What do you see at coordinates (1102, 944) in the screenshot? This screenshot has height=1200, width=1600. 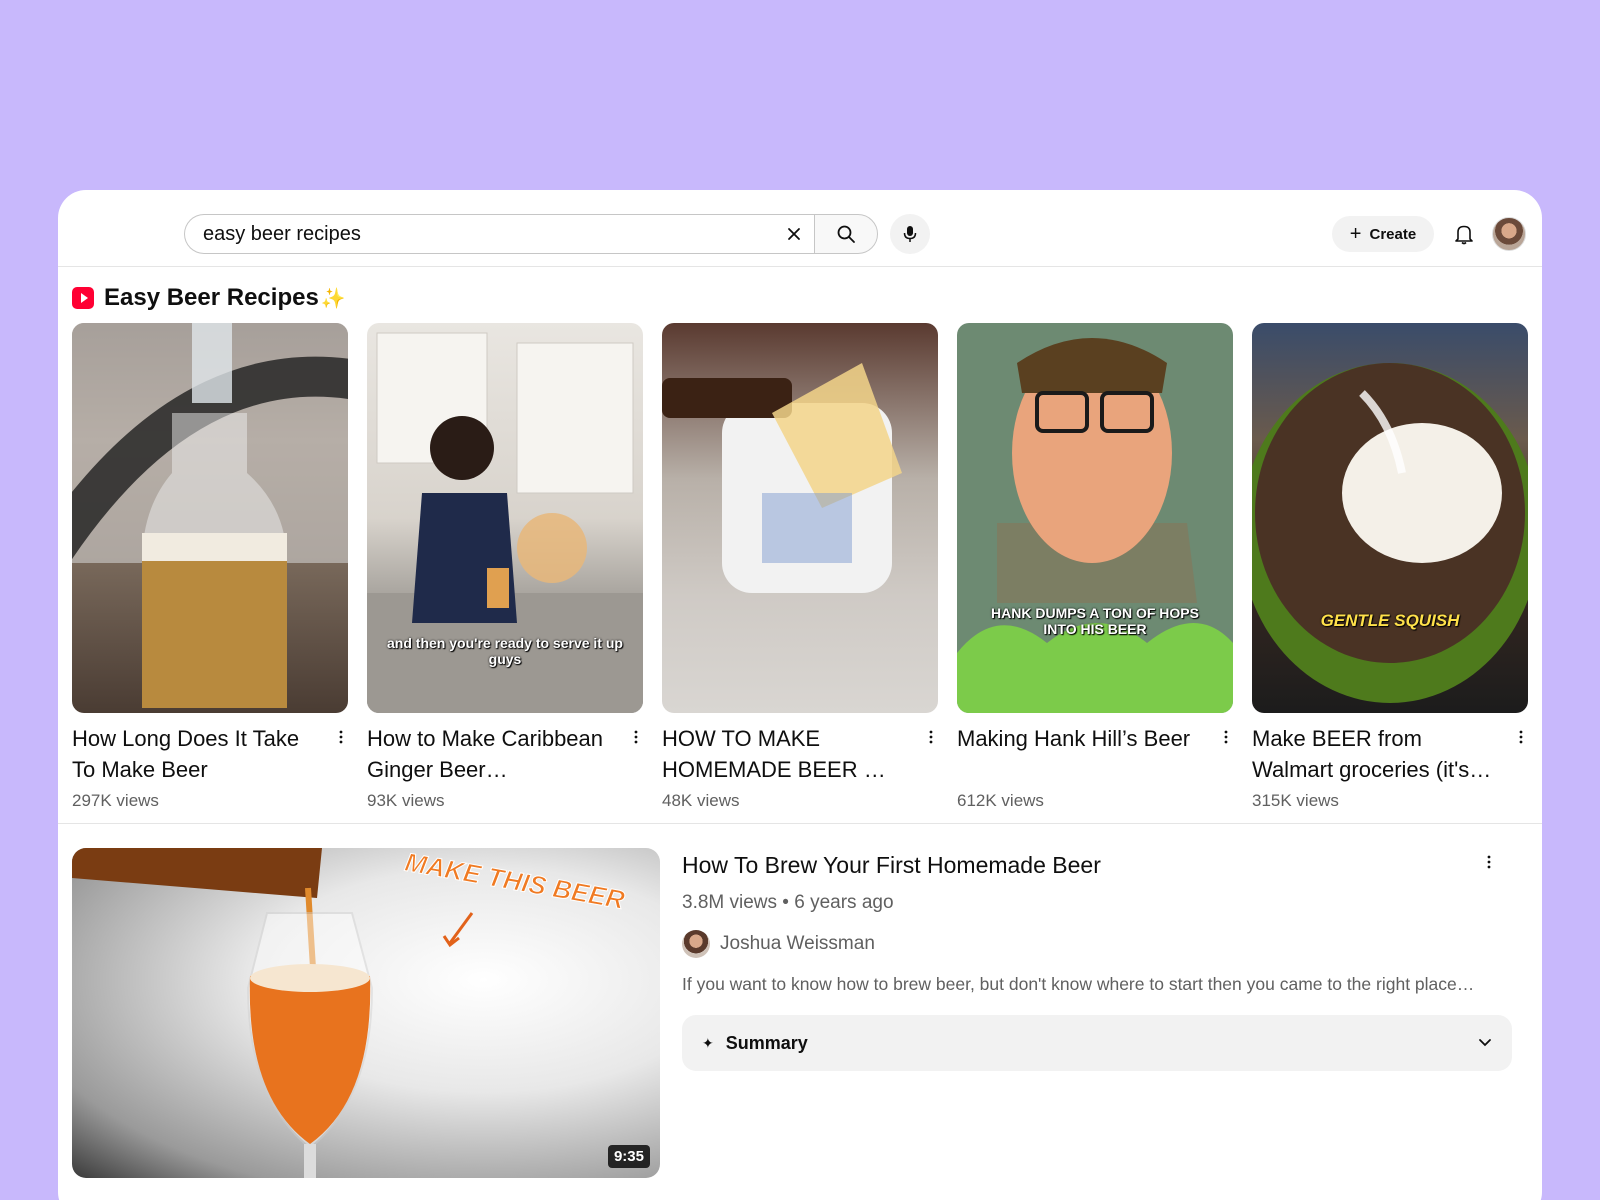 I see `channel-row: Joshua Weissman` at bounding box center [1102, 944].